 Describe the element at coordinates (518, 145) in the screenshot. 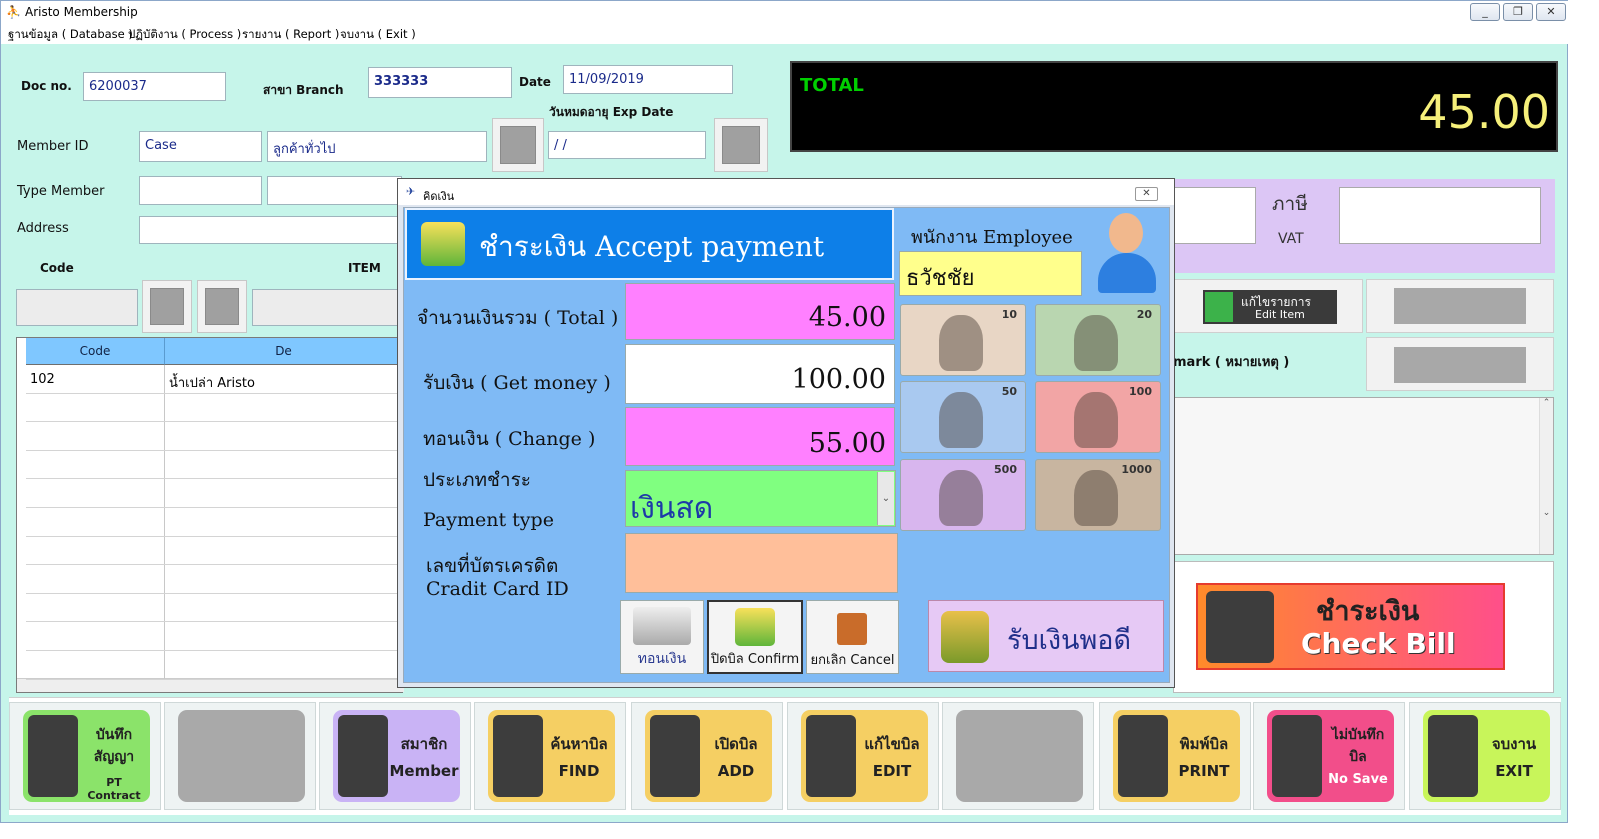

I see `member-lookup-button` at that location.